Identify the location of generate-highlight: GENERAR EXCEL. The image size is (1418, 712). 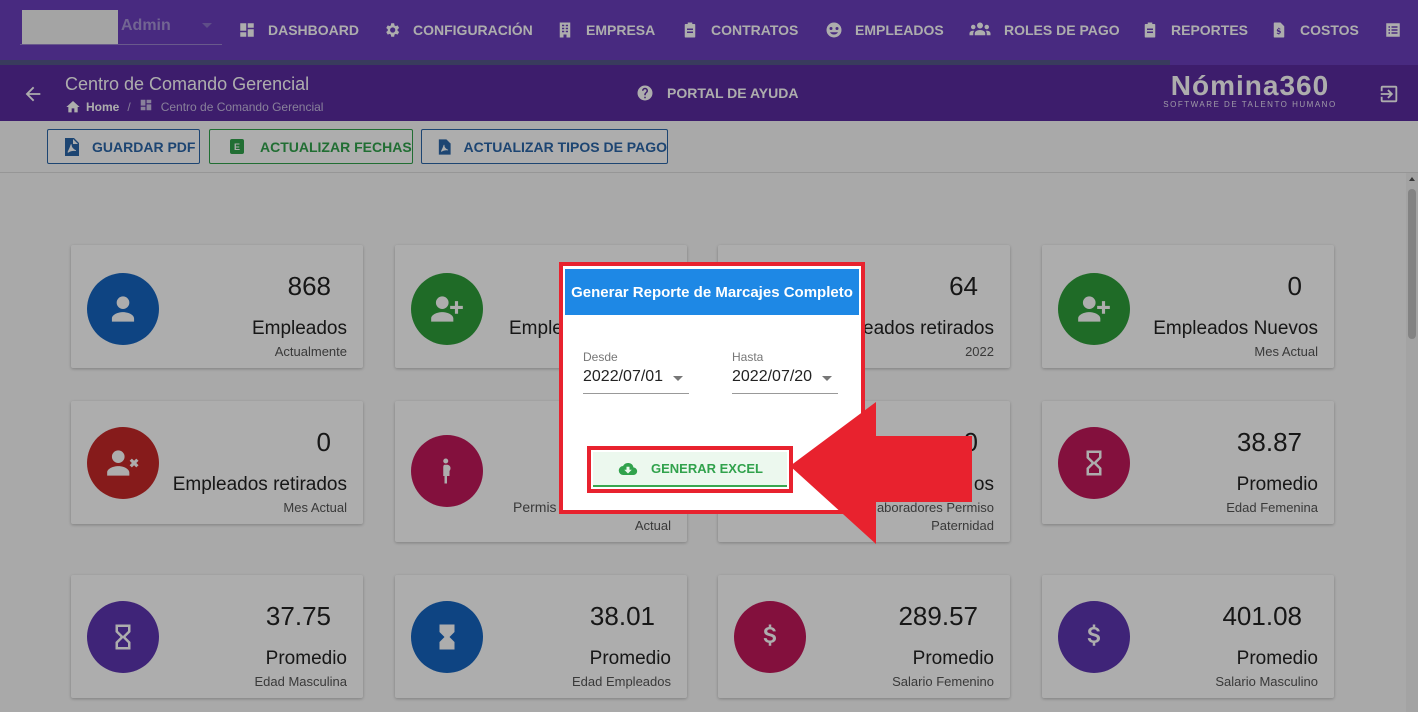
(690, 469).